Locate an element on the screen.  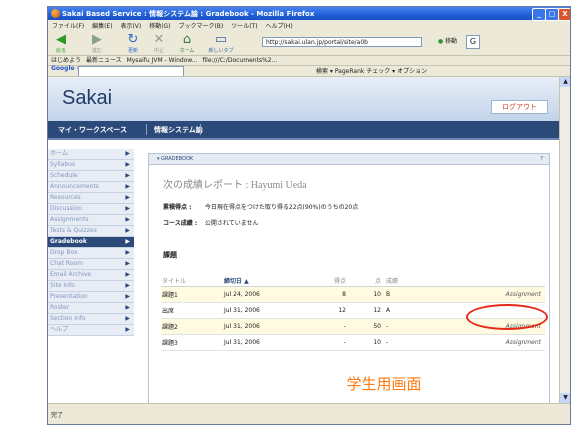
vertical-scrollbar: ▲ ▼ is located at coordinates (564, 240).